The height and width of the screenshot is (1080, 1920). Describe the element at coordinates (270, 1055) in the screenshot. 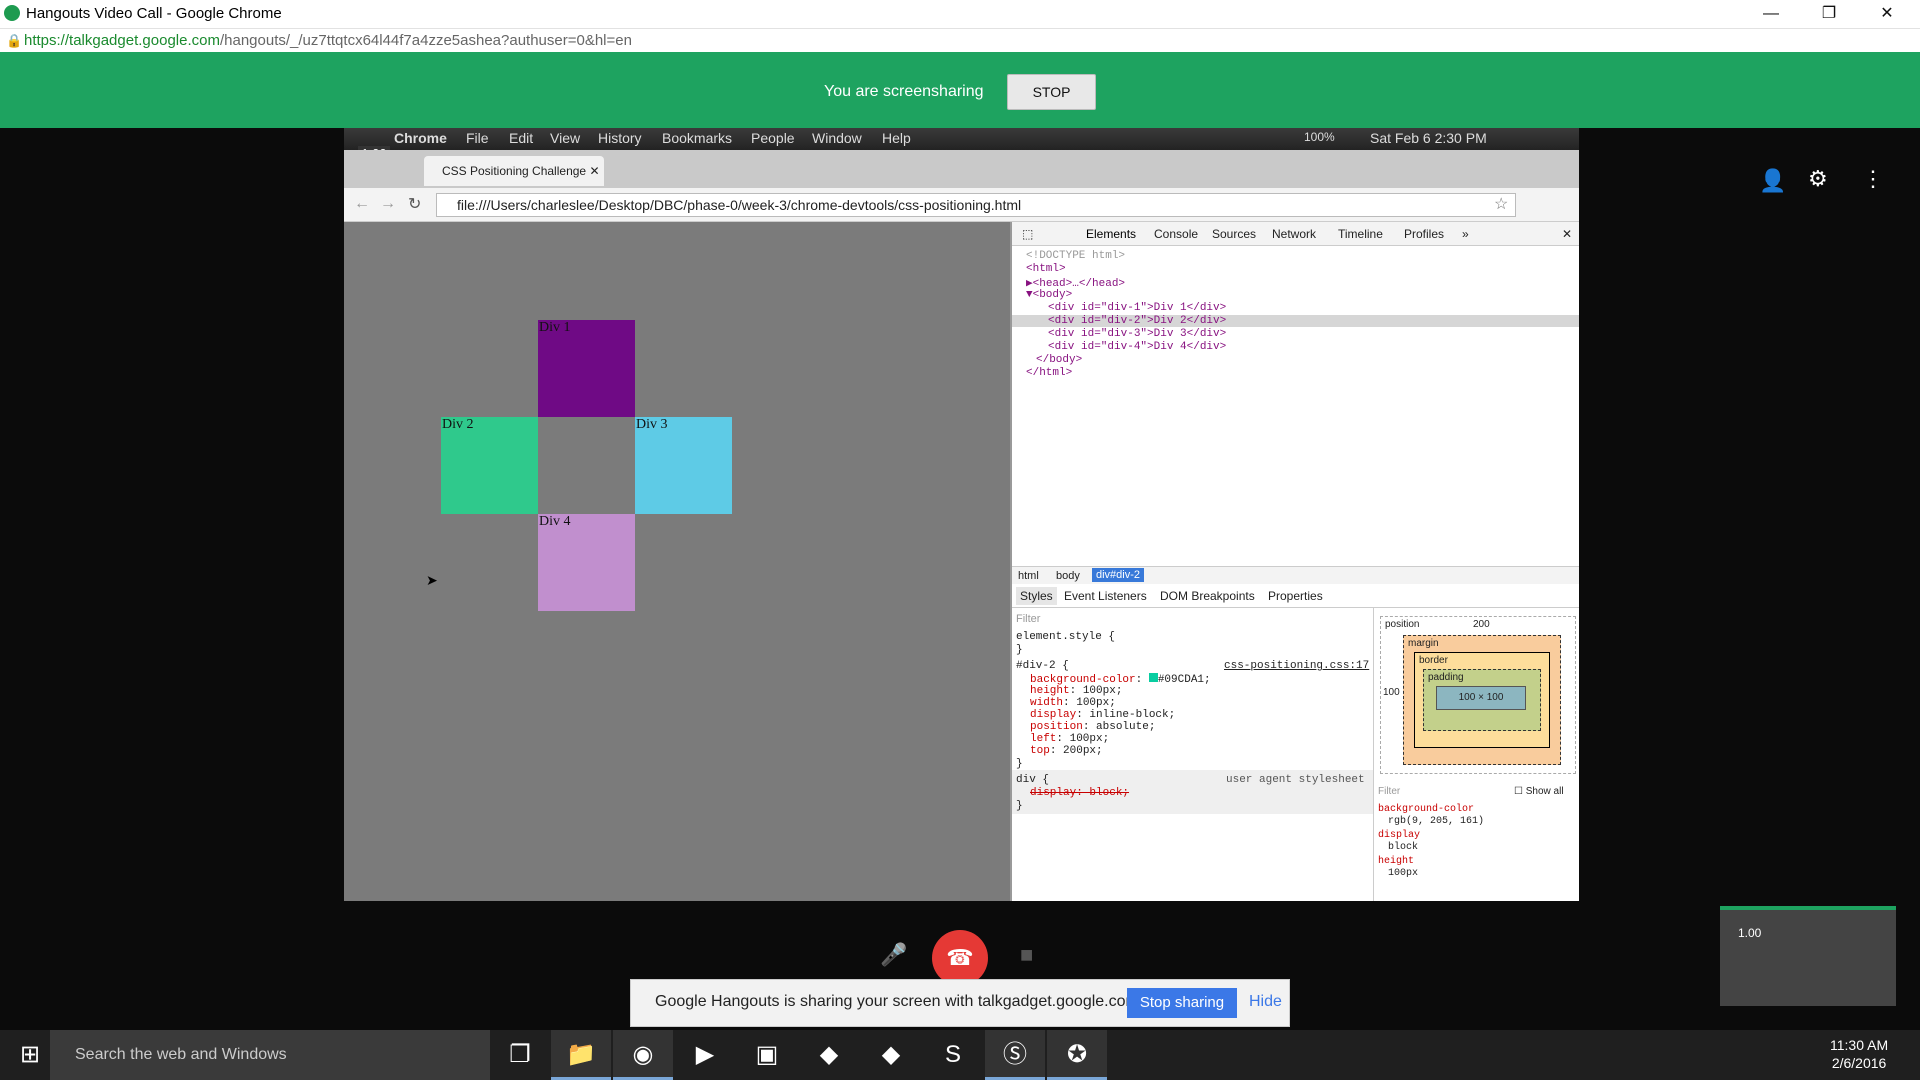

I see `taskbar-search: Search the web and Windows` at that location.